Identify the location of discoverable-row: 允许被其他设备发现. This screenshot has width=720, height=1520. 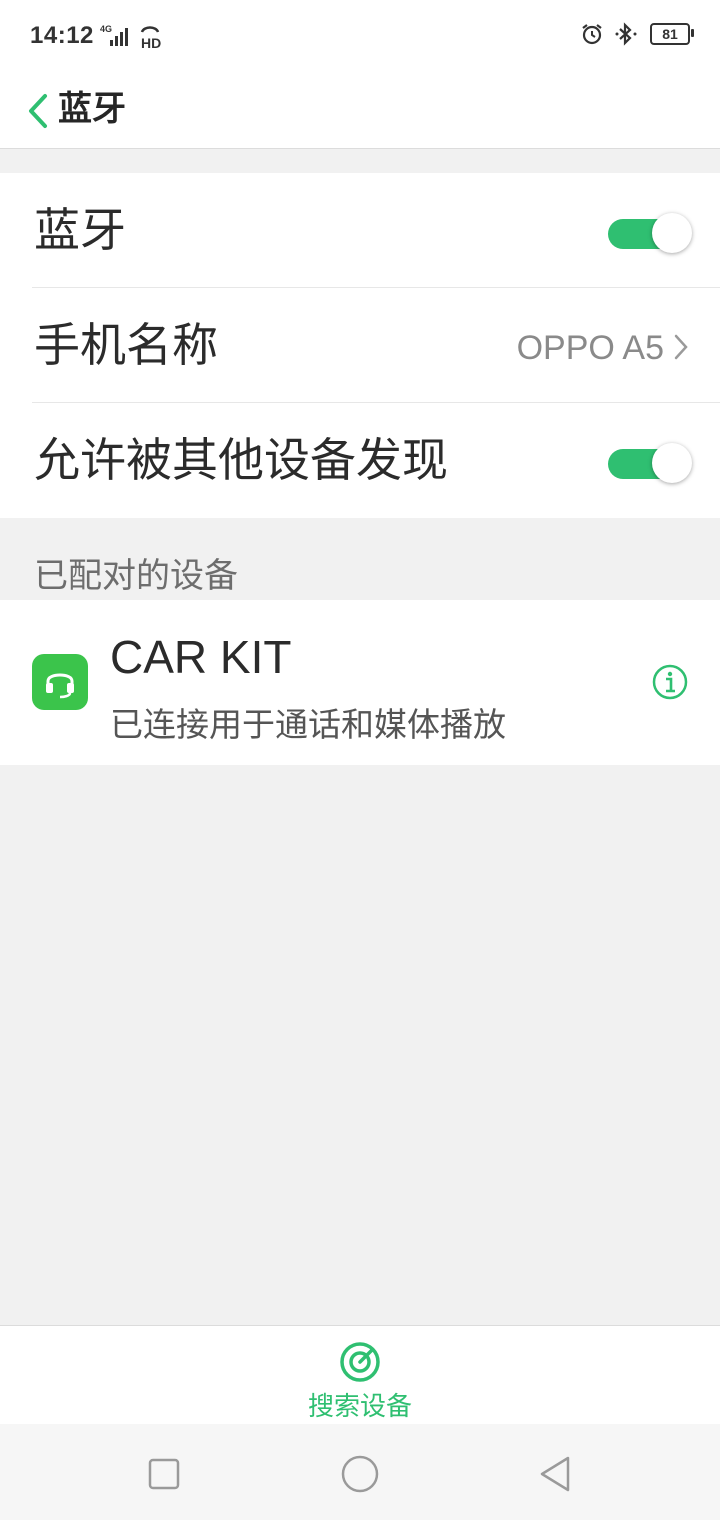
(360, 460).